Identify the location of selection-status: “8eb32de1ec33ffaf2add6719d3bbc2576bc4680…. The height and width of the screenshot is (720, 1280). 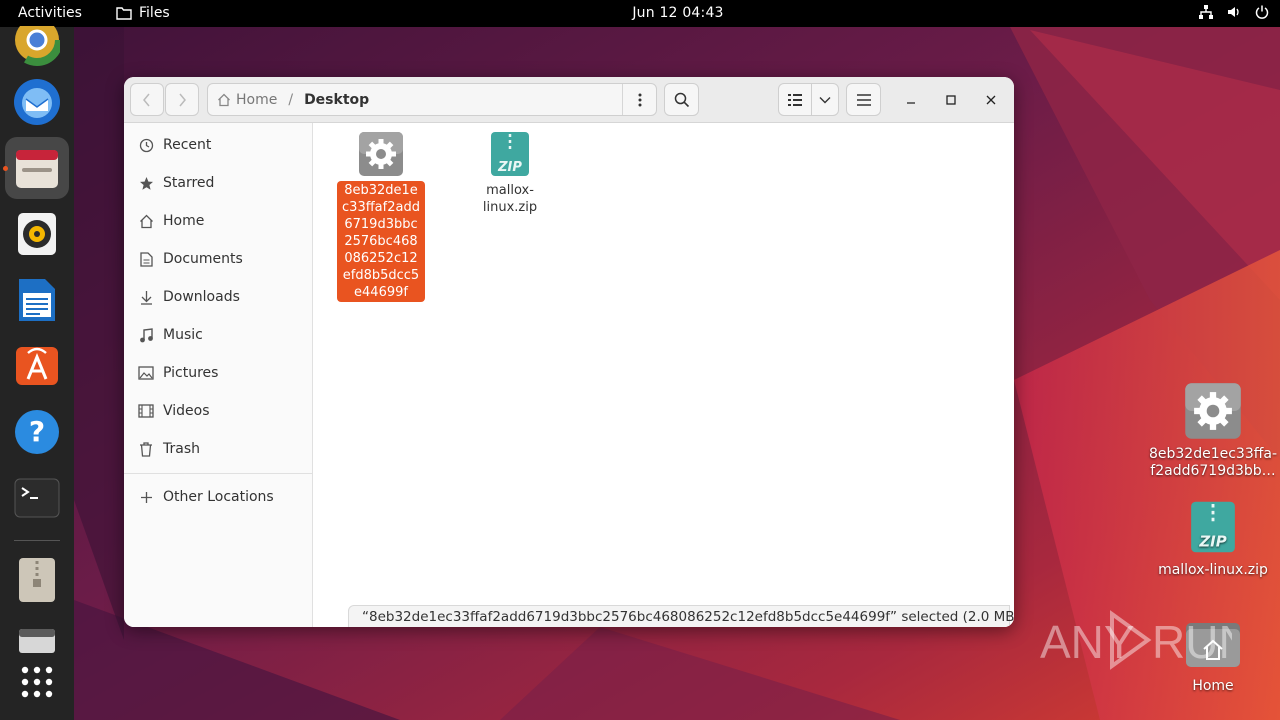
(681, 616).